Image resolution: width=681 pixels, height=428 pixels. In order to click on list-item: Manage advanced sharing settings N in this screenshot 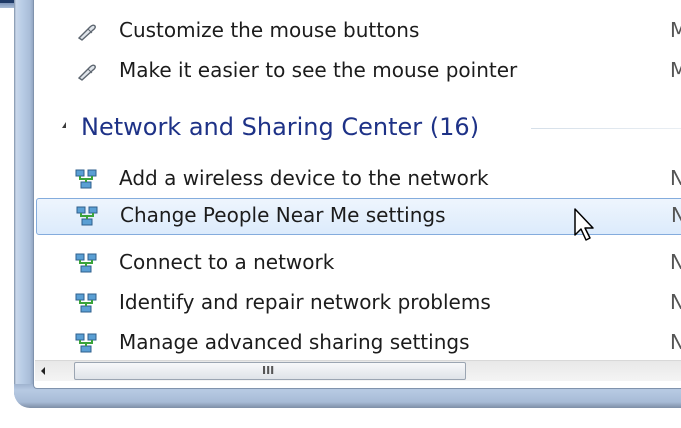, I will do `click(359, 343)`.